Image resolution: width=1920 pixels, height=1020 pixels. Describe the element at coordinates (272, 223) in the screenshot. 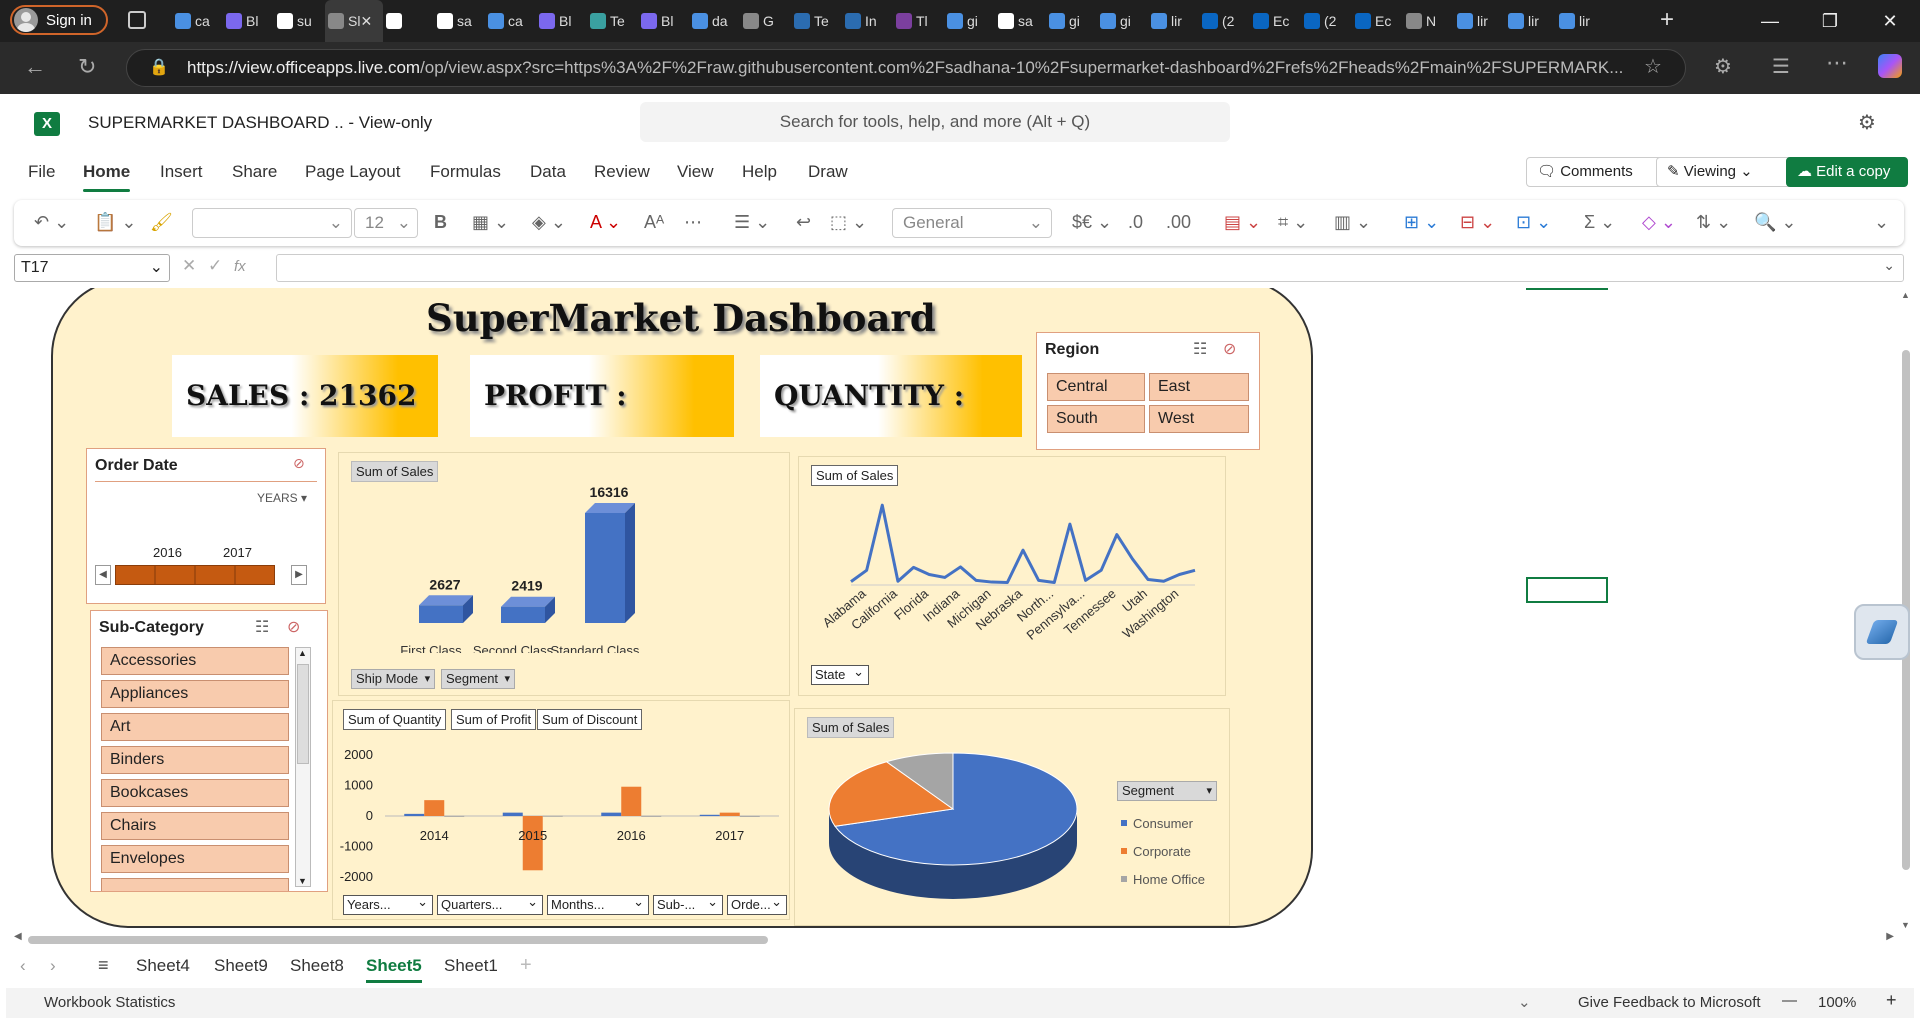

I see `font-name-dropdown: ⌄` at that location.